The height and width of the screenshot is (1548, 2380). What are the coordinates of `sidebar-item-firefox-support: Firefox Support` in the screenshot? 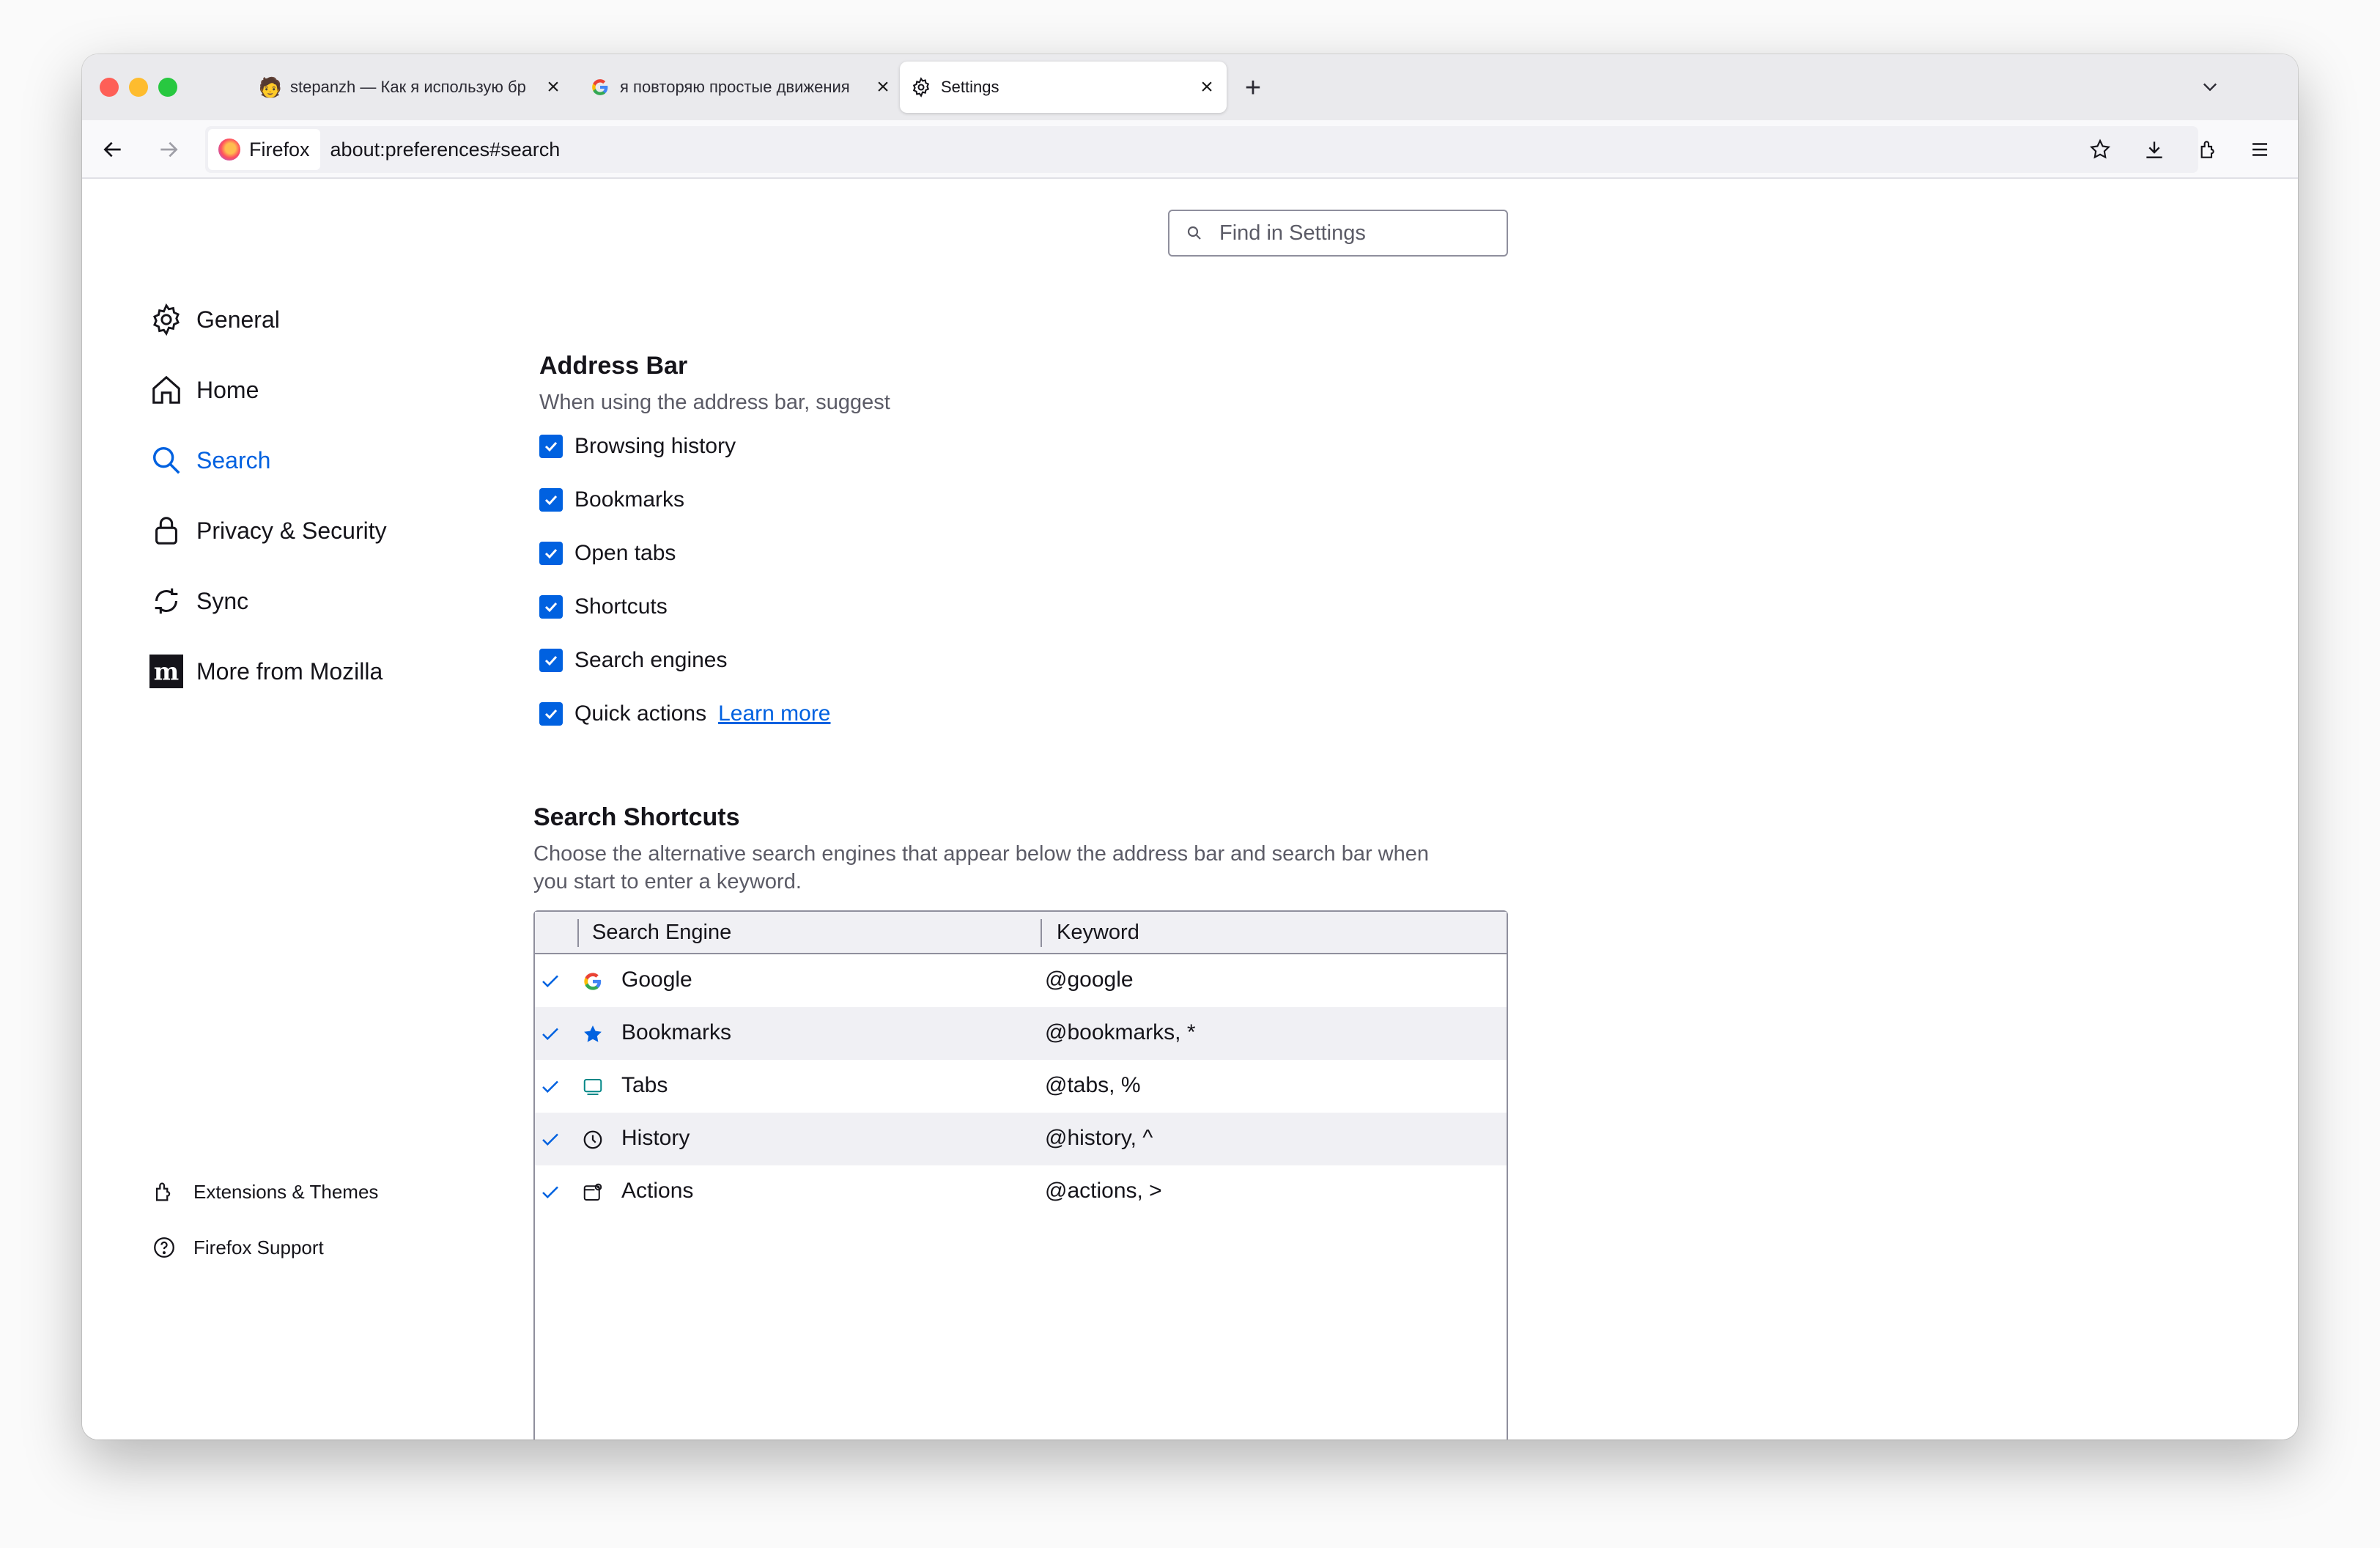 It's located at (236, 1247).